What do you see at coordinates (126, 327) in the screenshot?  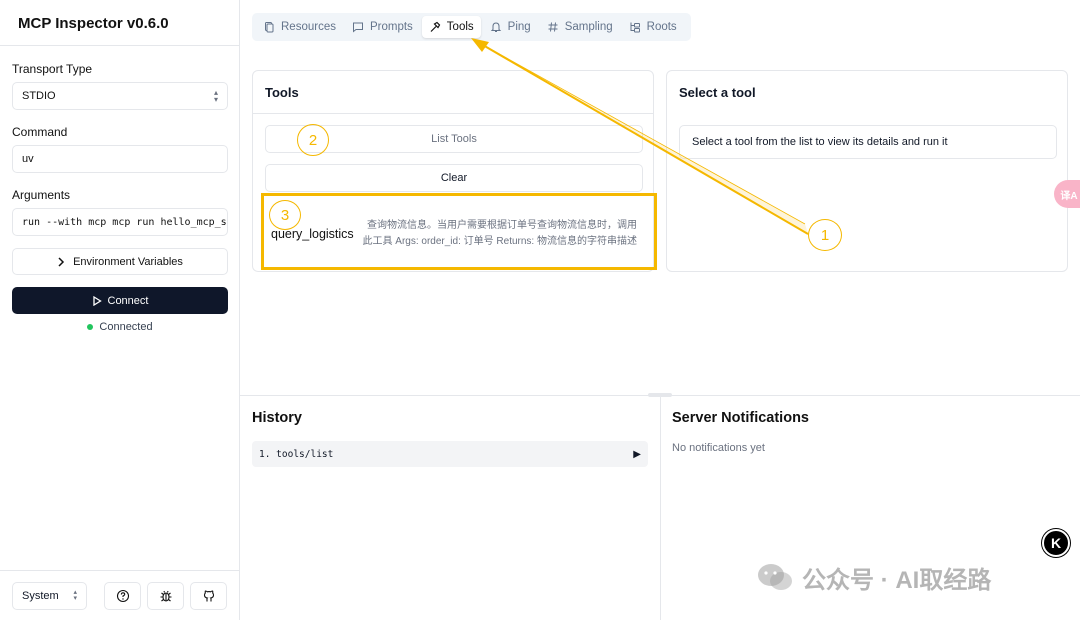 I see `status-text: Connected` at bounding box center [126, 327].